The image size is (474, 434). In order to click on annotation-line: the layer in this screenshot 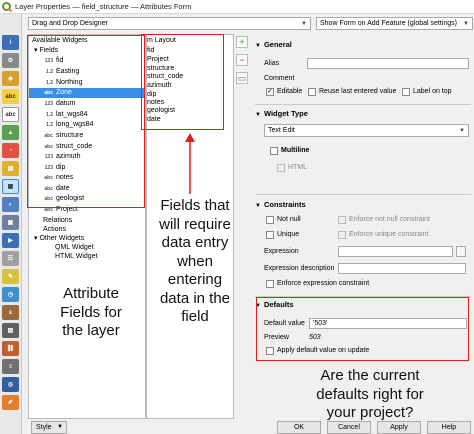, I will do `click(91, 330)`.